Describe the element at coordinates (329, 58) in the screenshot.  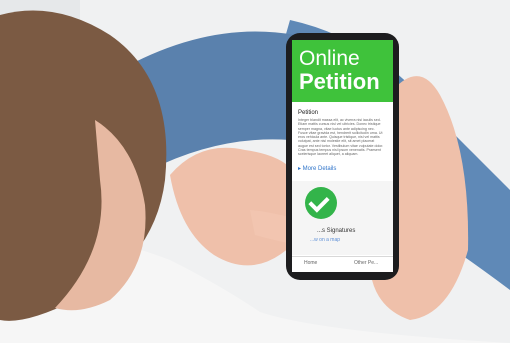
I see `hero-title-online: Online` at that location.